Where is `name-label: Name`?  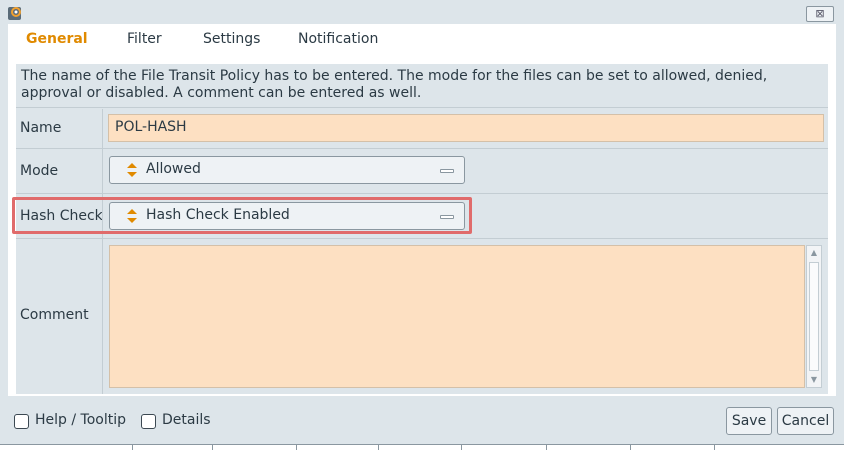
name-label: Name is located at coordinates (41, 128).